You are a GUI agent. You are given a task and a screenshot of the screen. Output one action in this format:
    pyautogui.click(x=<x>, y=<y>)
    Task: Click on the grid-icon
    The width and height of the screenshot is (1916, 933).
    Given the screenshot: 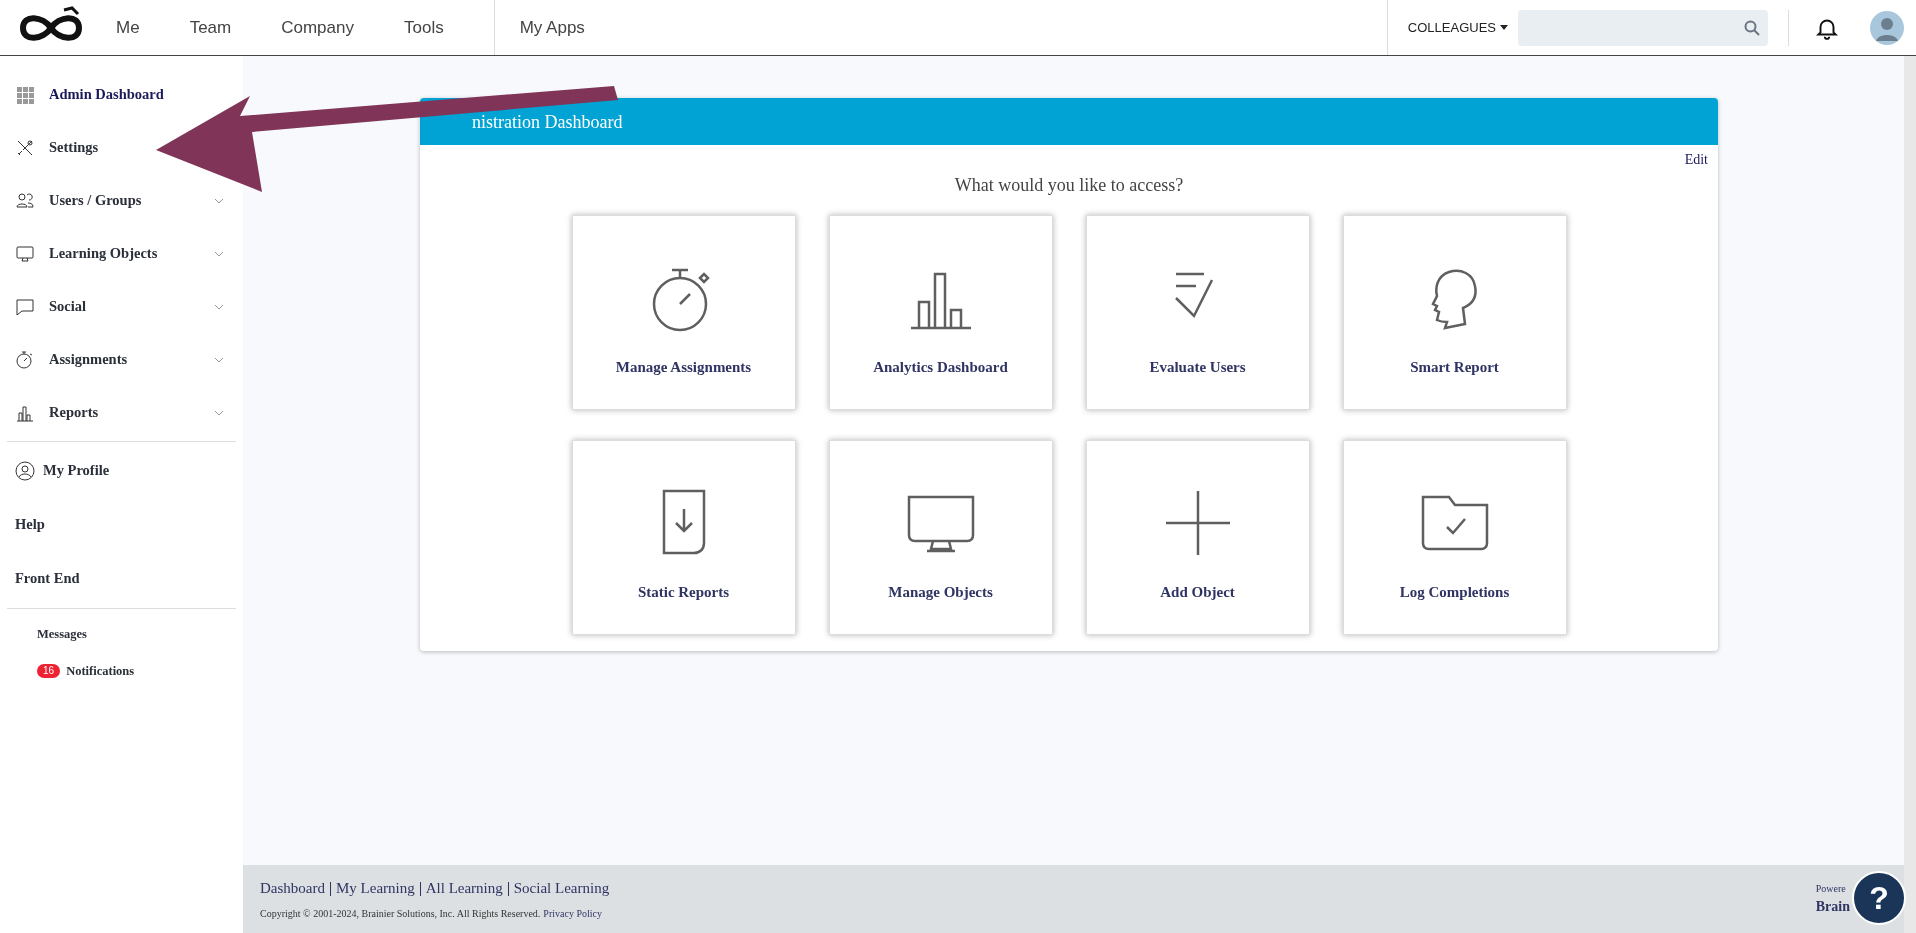 What is the action you would take?
    pyautogui.click(x=25, y=94)
    